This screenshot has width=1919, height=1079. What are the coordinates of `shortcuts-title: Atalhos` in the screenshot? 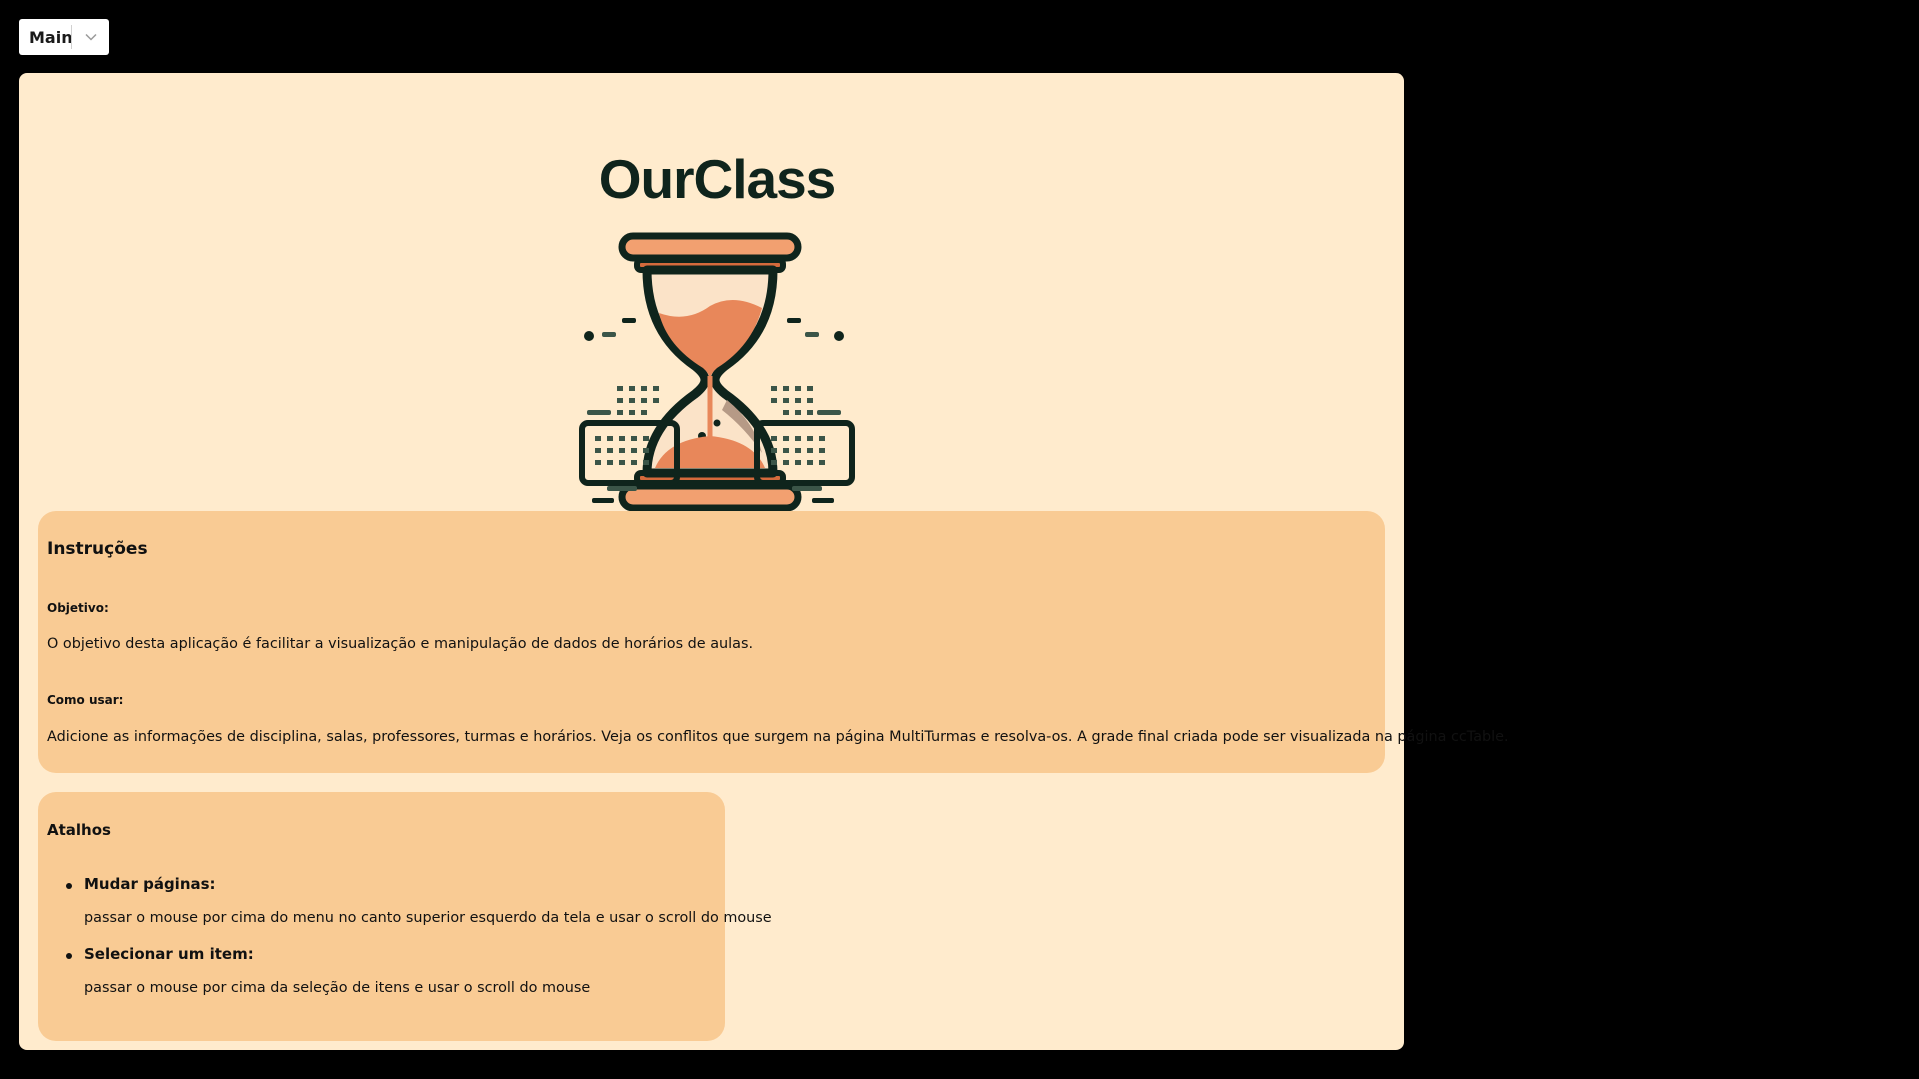 It's located at (79, 830).